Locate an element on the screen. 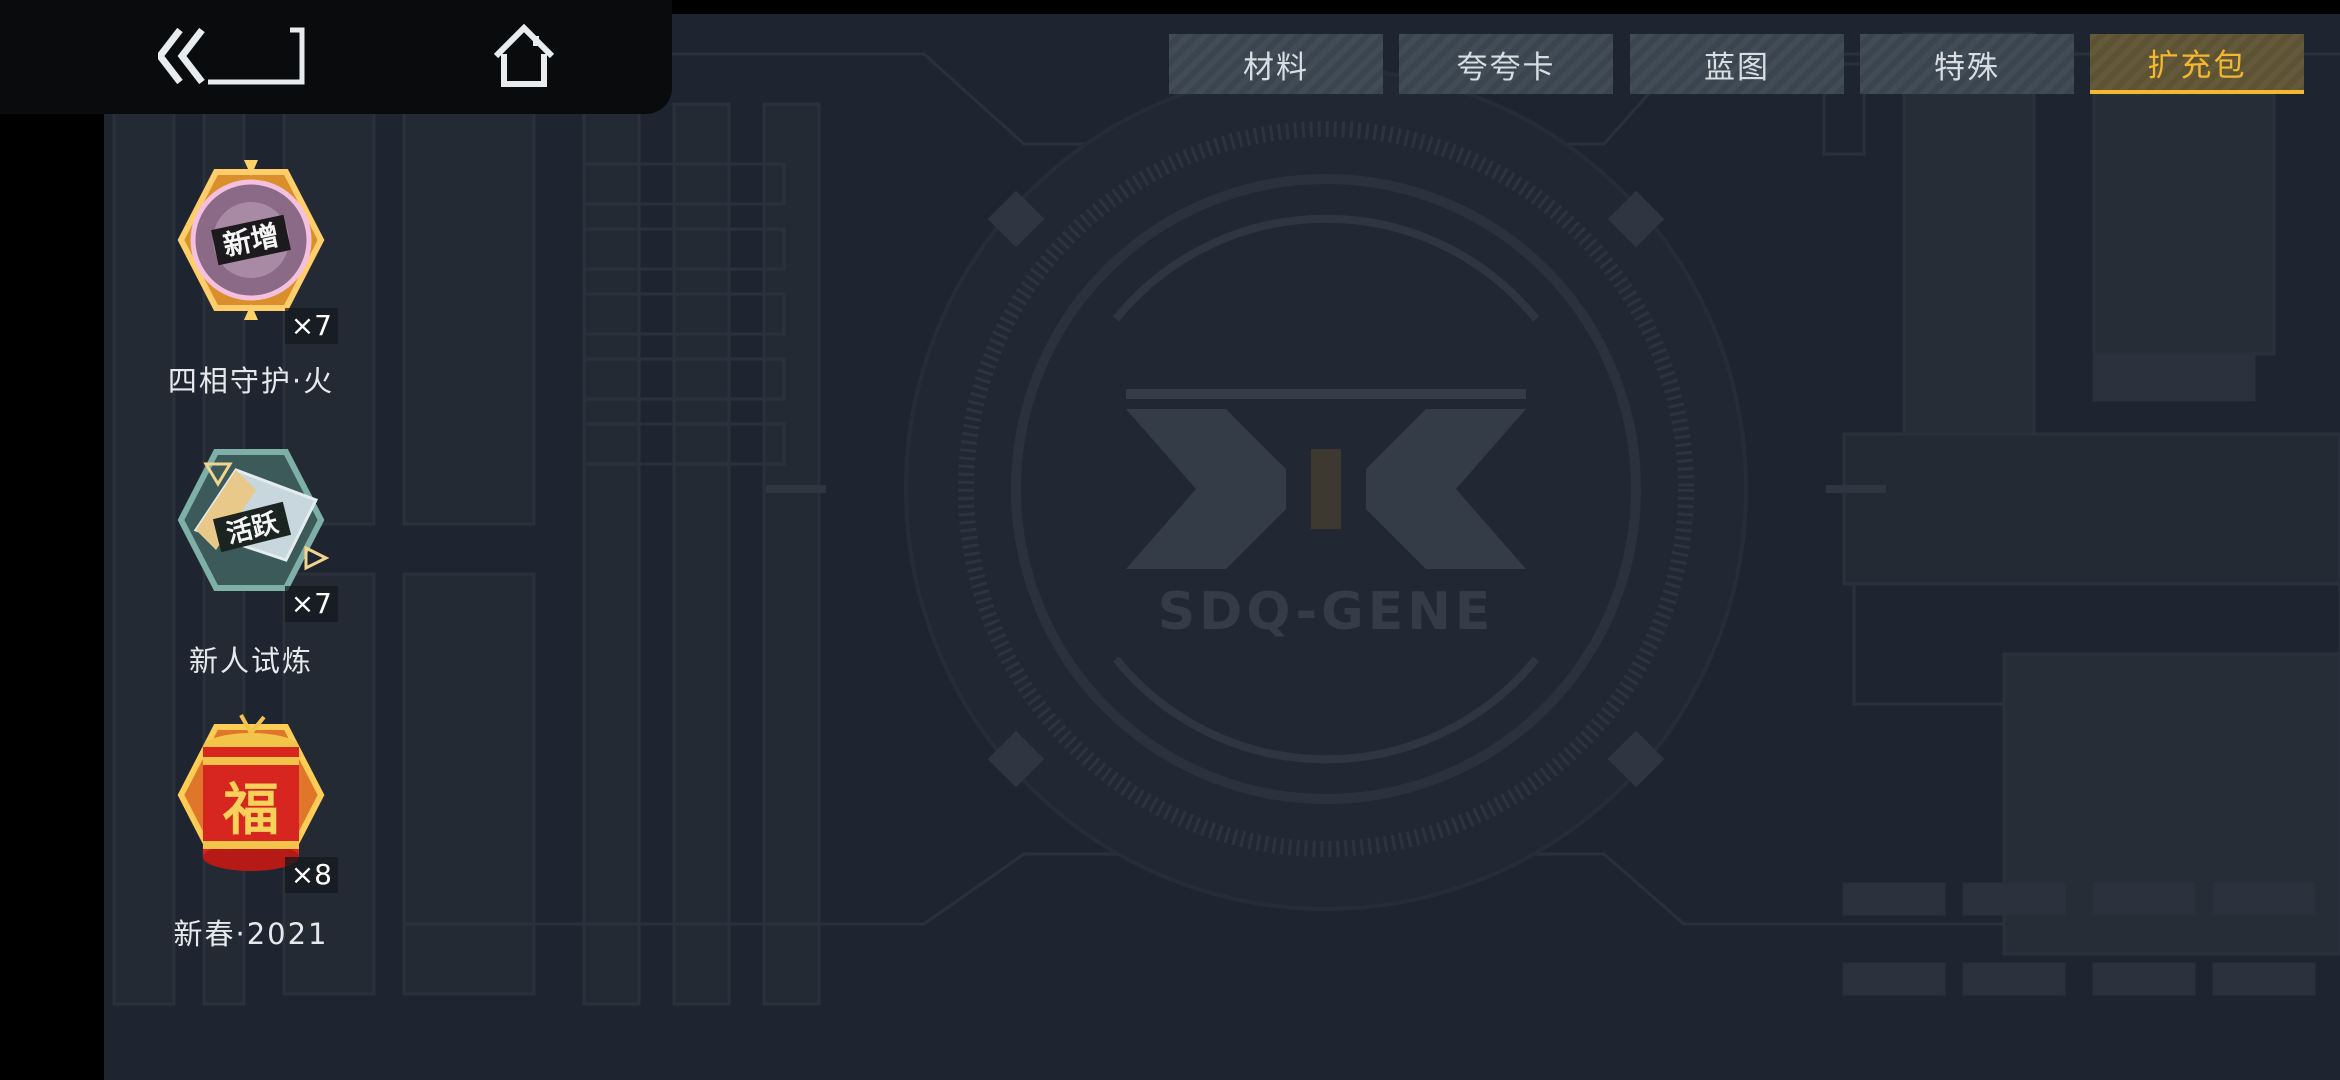 The width and height of the screenshot is (2340, 1080). back-button is located at coordinates (231, 56).